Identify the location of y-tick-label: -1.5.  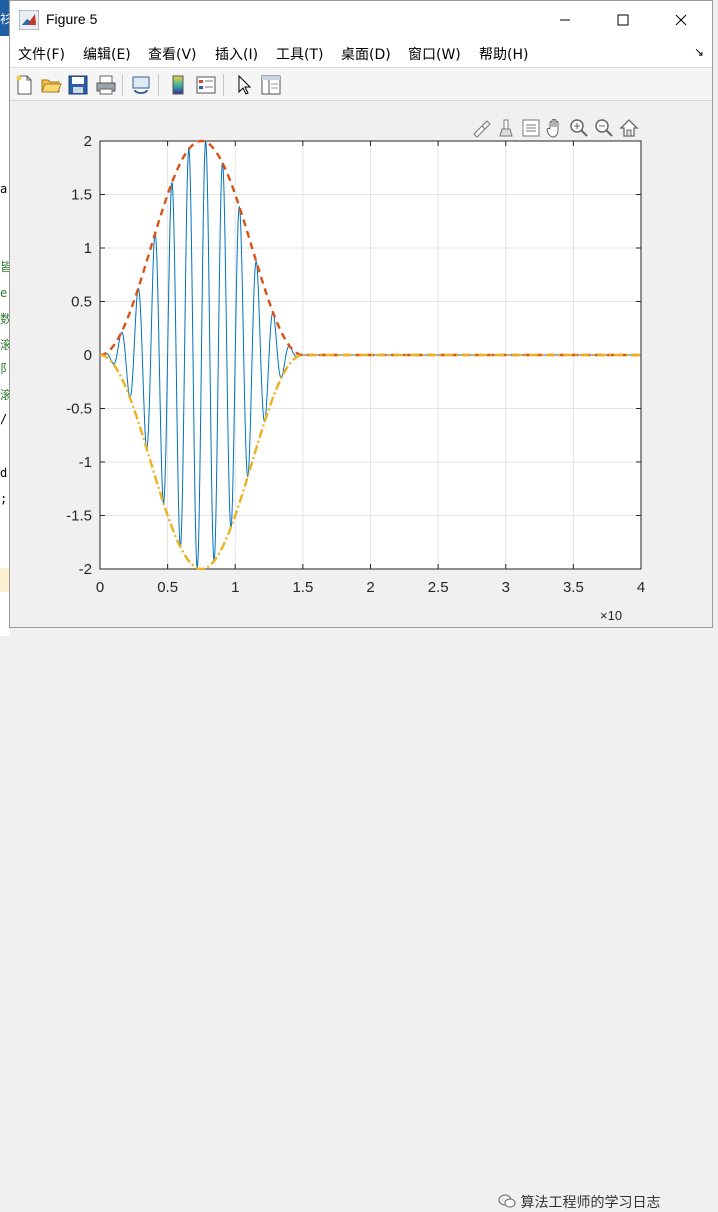
(79, 516).